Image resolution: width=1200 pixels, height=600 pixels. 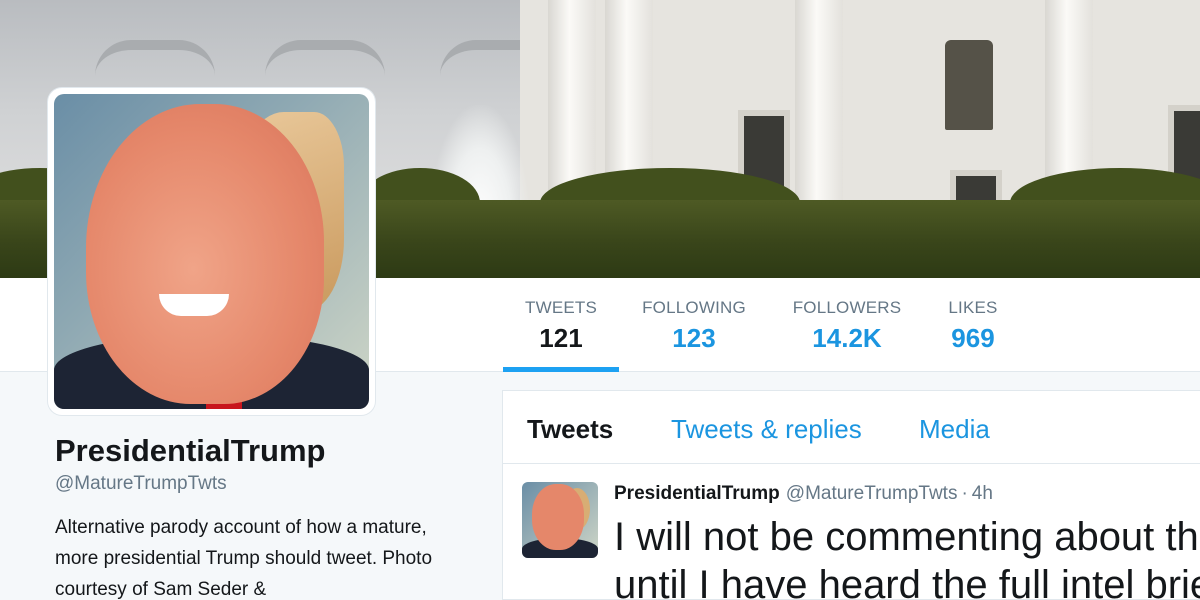 I want to click on tweet-timestamp: 4h, so click(x=982, y=493).